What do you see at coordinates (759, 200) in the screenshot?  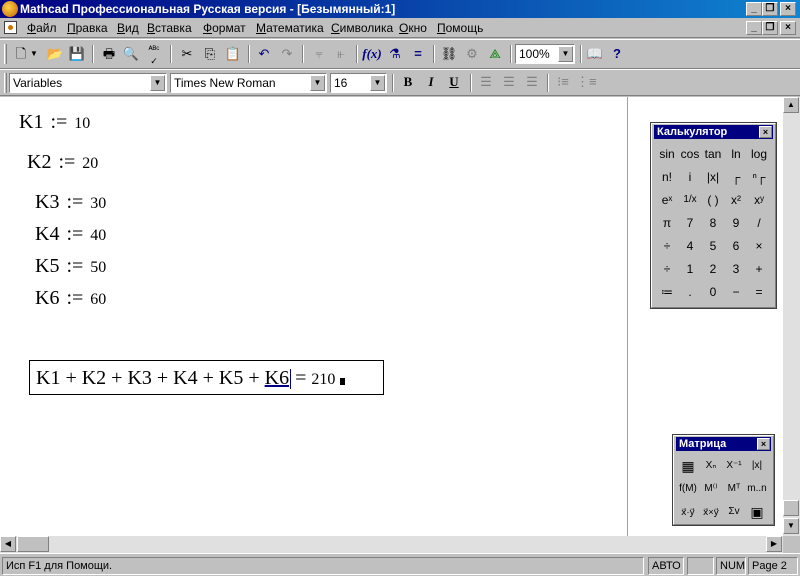 I see `key-power: xʸ` at bounding box center [759, 200].